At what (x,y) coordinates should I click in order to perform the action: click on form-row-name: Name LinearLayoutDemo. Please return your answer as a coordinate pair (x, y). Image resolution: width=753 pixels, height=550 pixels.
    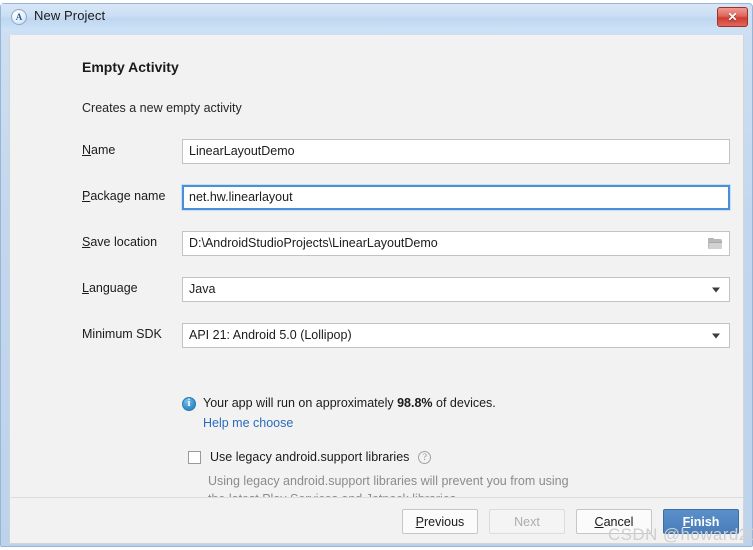
    Looking at the image, I should click on (406, 151).